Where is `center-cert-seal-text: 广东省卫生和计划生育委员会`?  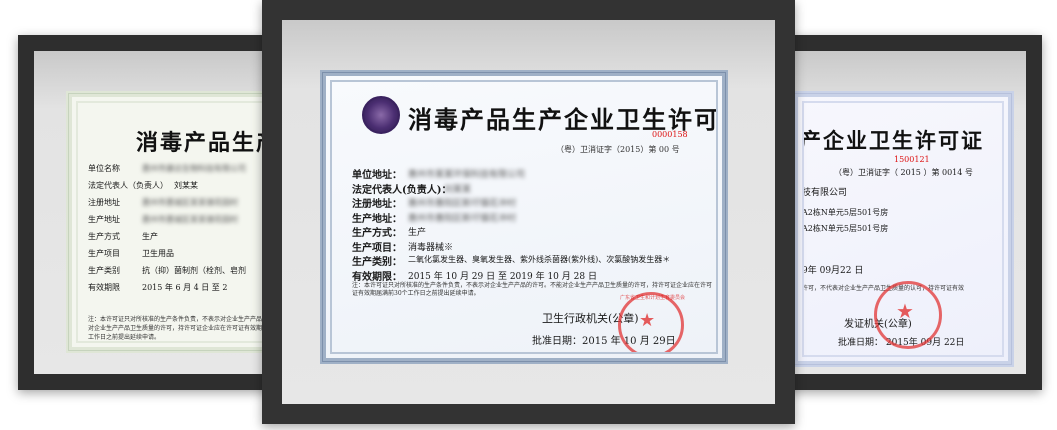 center-cert-seal-text: 广东省卫生和计划生育委员会 is located at coordinates (653, 298).